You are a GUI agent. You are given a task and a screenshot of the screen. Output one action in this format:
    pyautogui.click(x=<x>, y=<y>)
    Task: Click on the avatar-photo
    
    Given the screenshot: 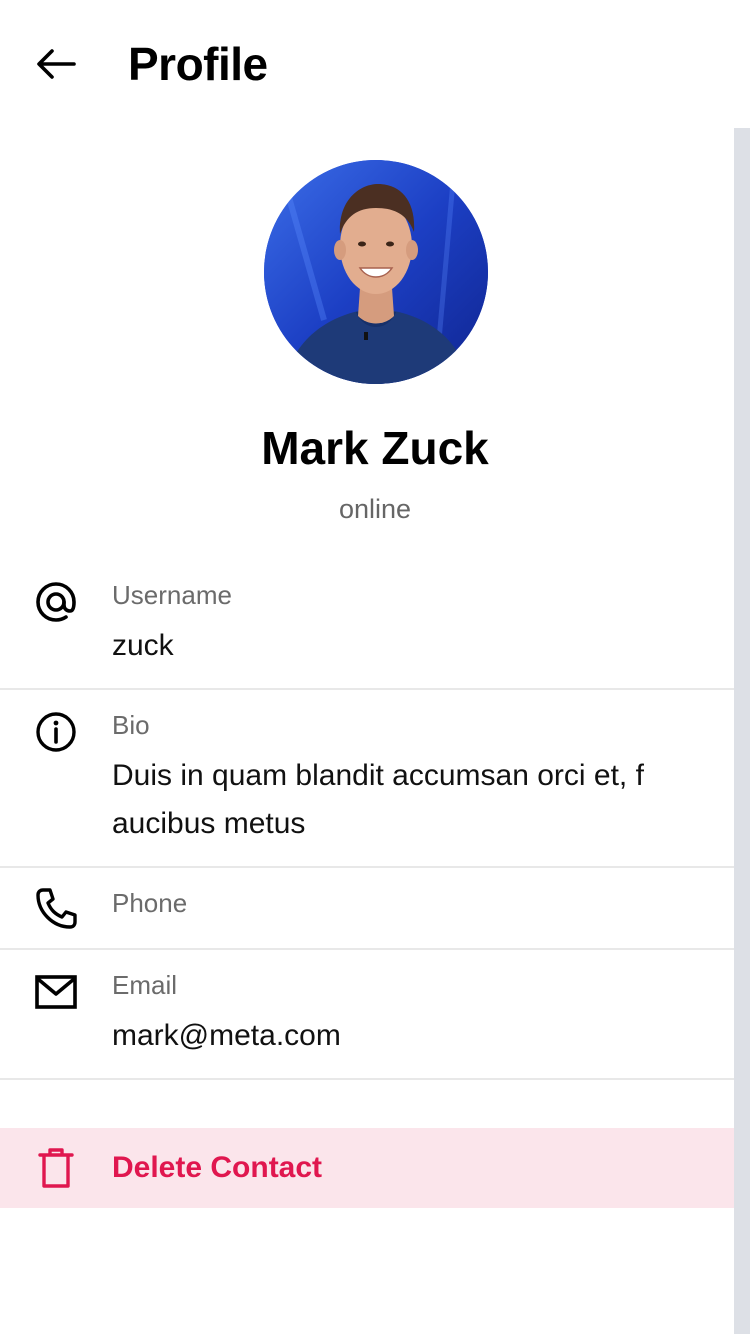 What is the action you would take?
    pyautogui.click(x=376, y=272)
    